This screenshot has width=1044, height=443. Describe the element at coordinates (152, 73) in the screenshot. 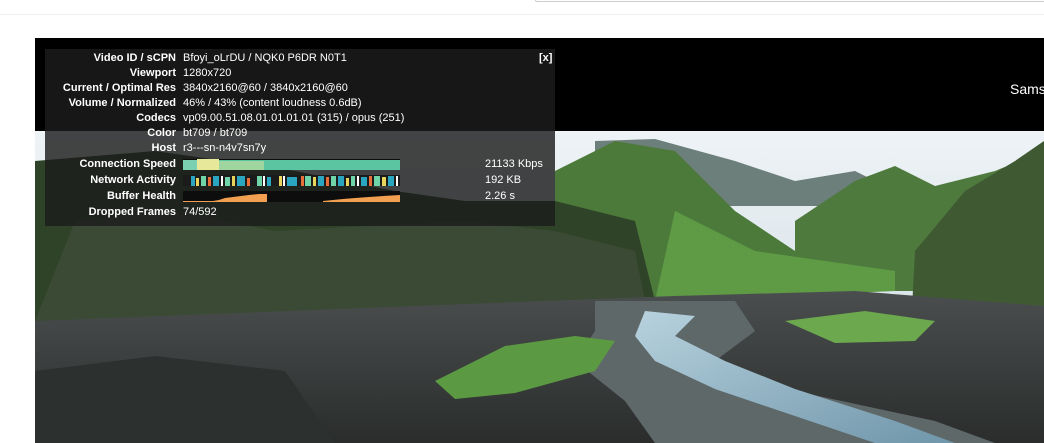

I see `stat-label: Viewport` at that location.